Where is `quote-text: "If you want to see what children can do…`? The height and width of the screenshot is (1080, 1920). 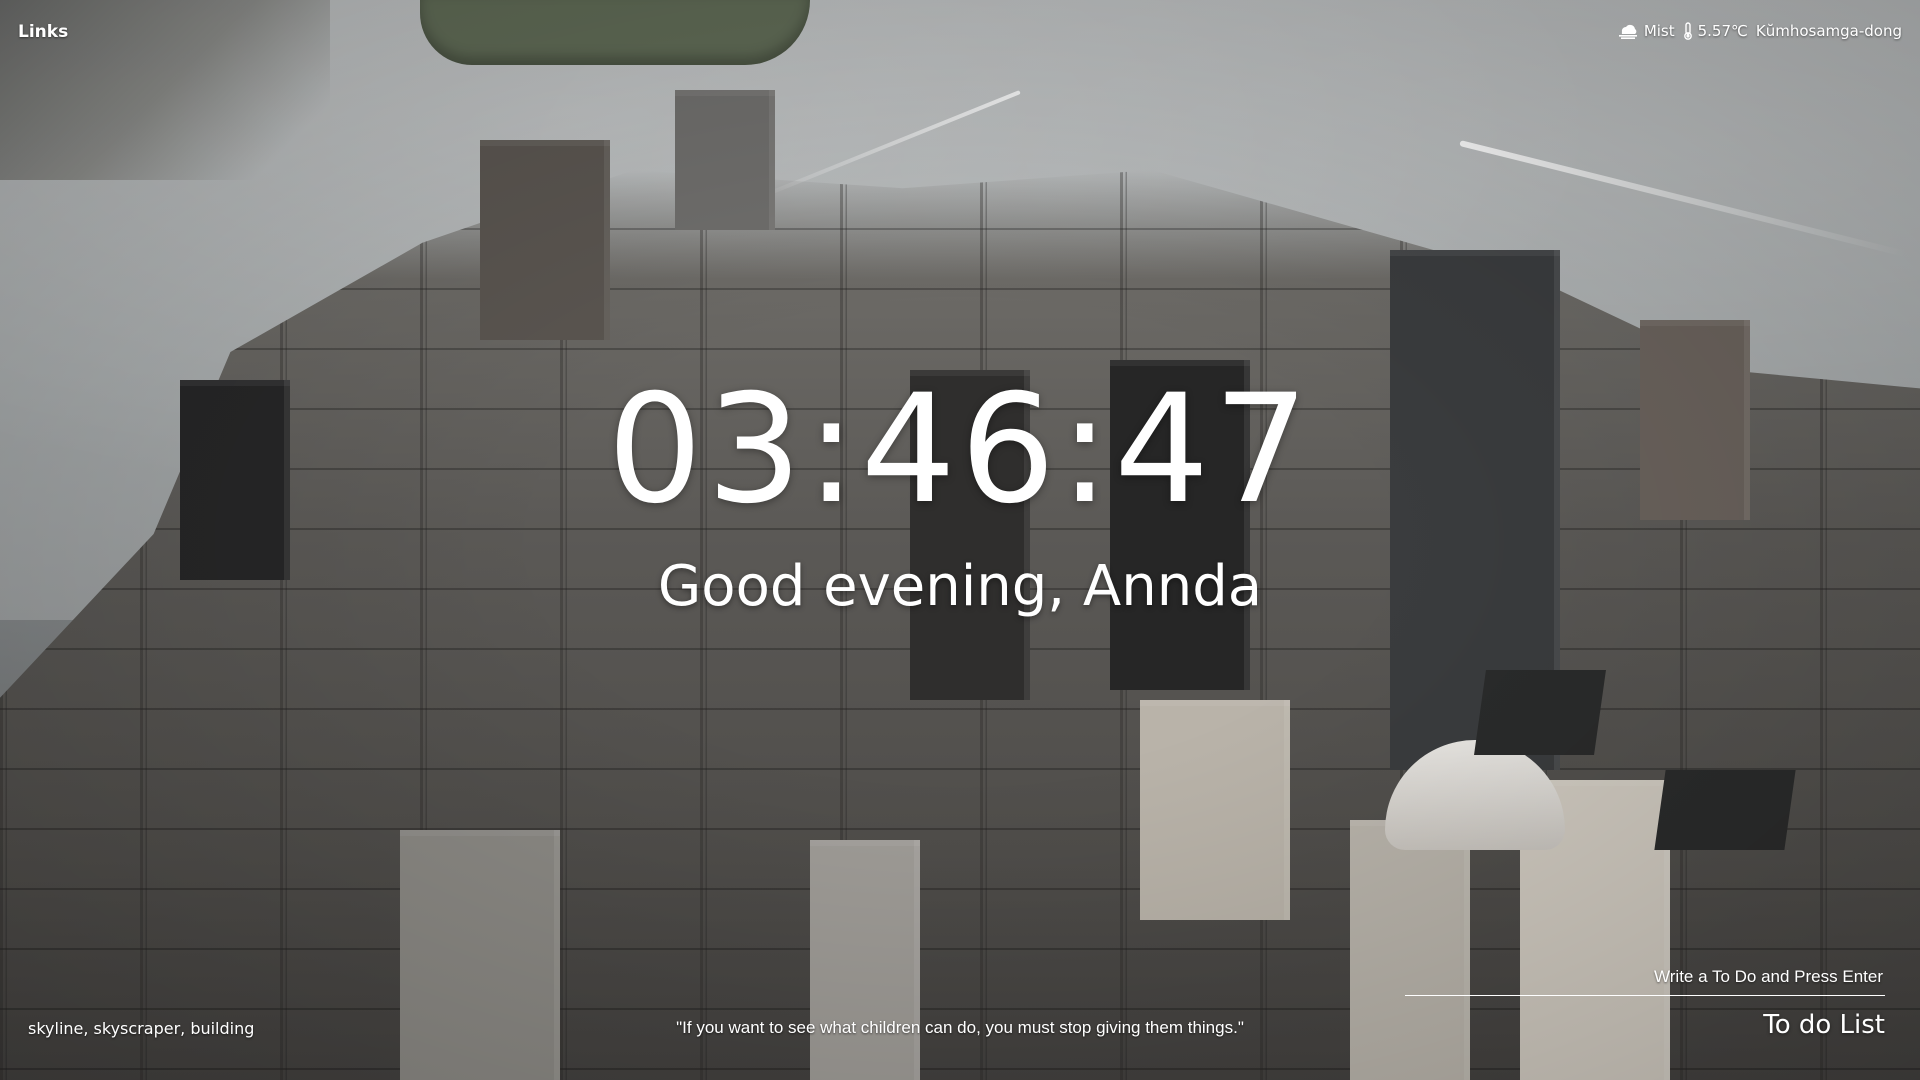 quote-text: "If you want to see what children can do… is located at coordinates (960, 1027).